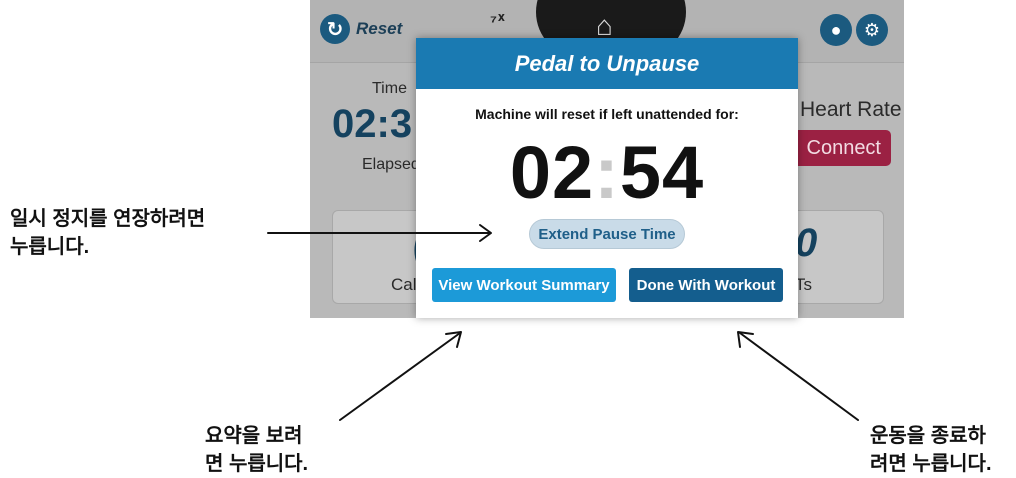  What do you see at coordinates (400, 376) in the screenshot?
I see `summary-arrow` at bounding box center [400, 376].